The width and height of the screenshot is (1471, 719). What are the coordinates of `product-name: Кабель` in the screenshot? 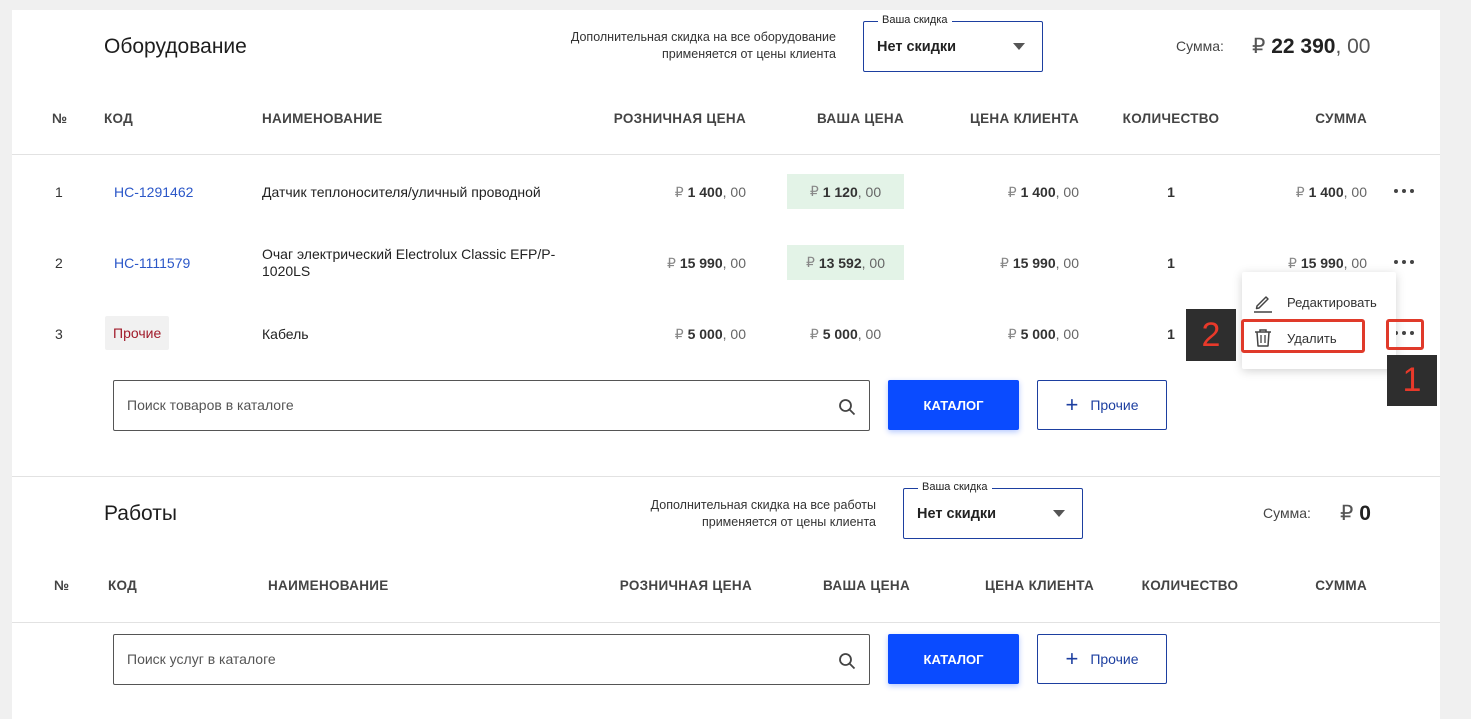 It's located at (285, 334).